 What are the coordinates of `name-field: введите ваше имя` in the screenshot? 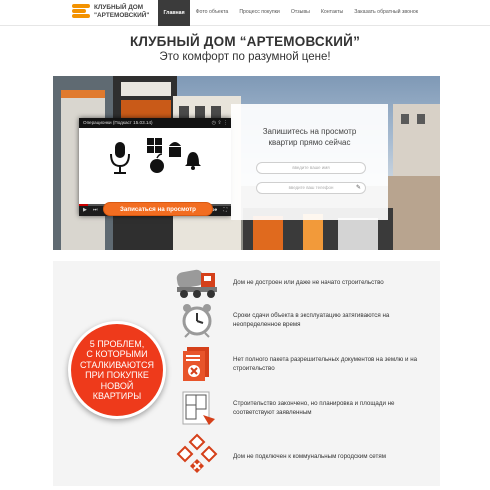 It's located at (311, 168).